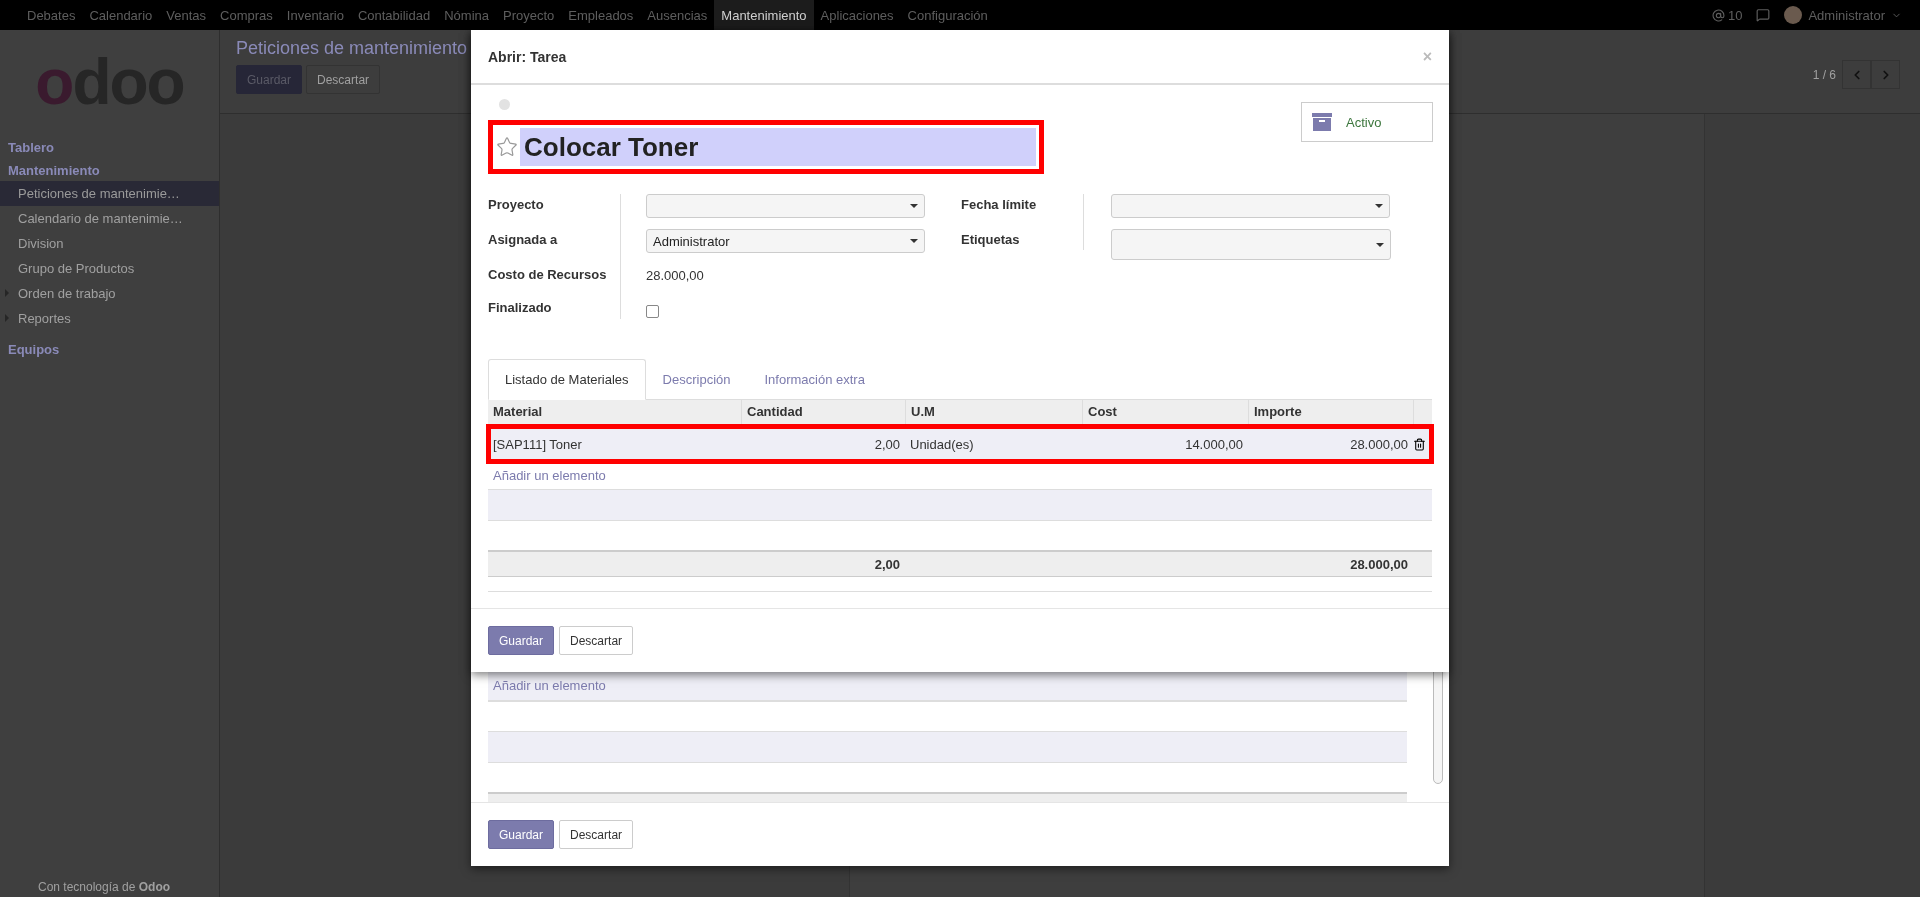 Image resolution: width=1920 pixels, height=897 pixels. I want to click on menu-item: Ausencias, so click(677, 15).